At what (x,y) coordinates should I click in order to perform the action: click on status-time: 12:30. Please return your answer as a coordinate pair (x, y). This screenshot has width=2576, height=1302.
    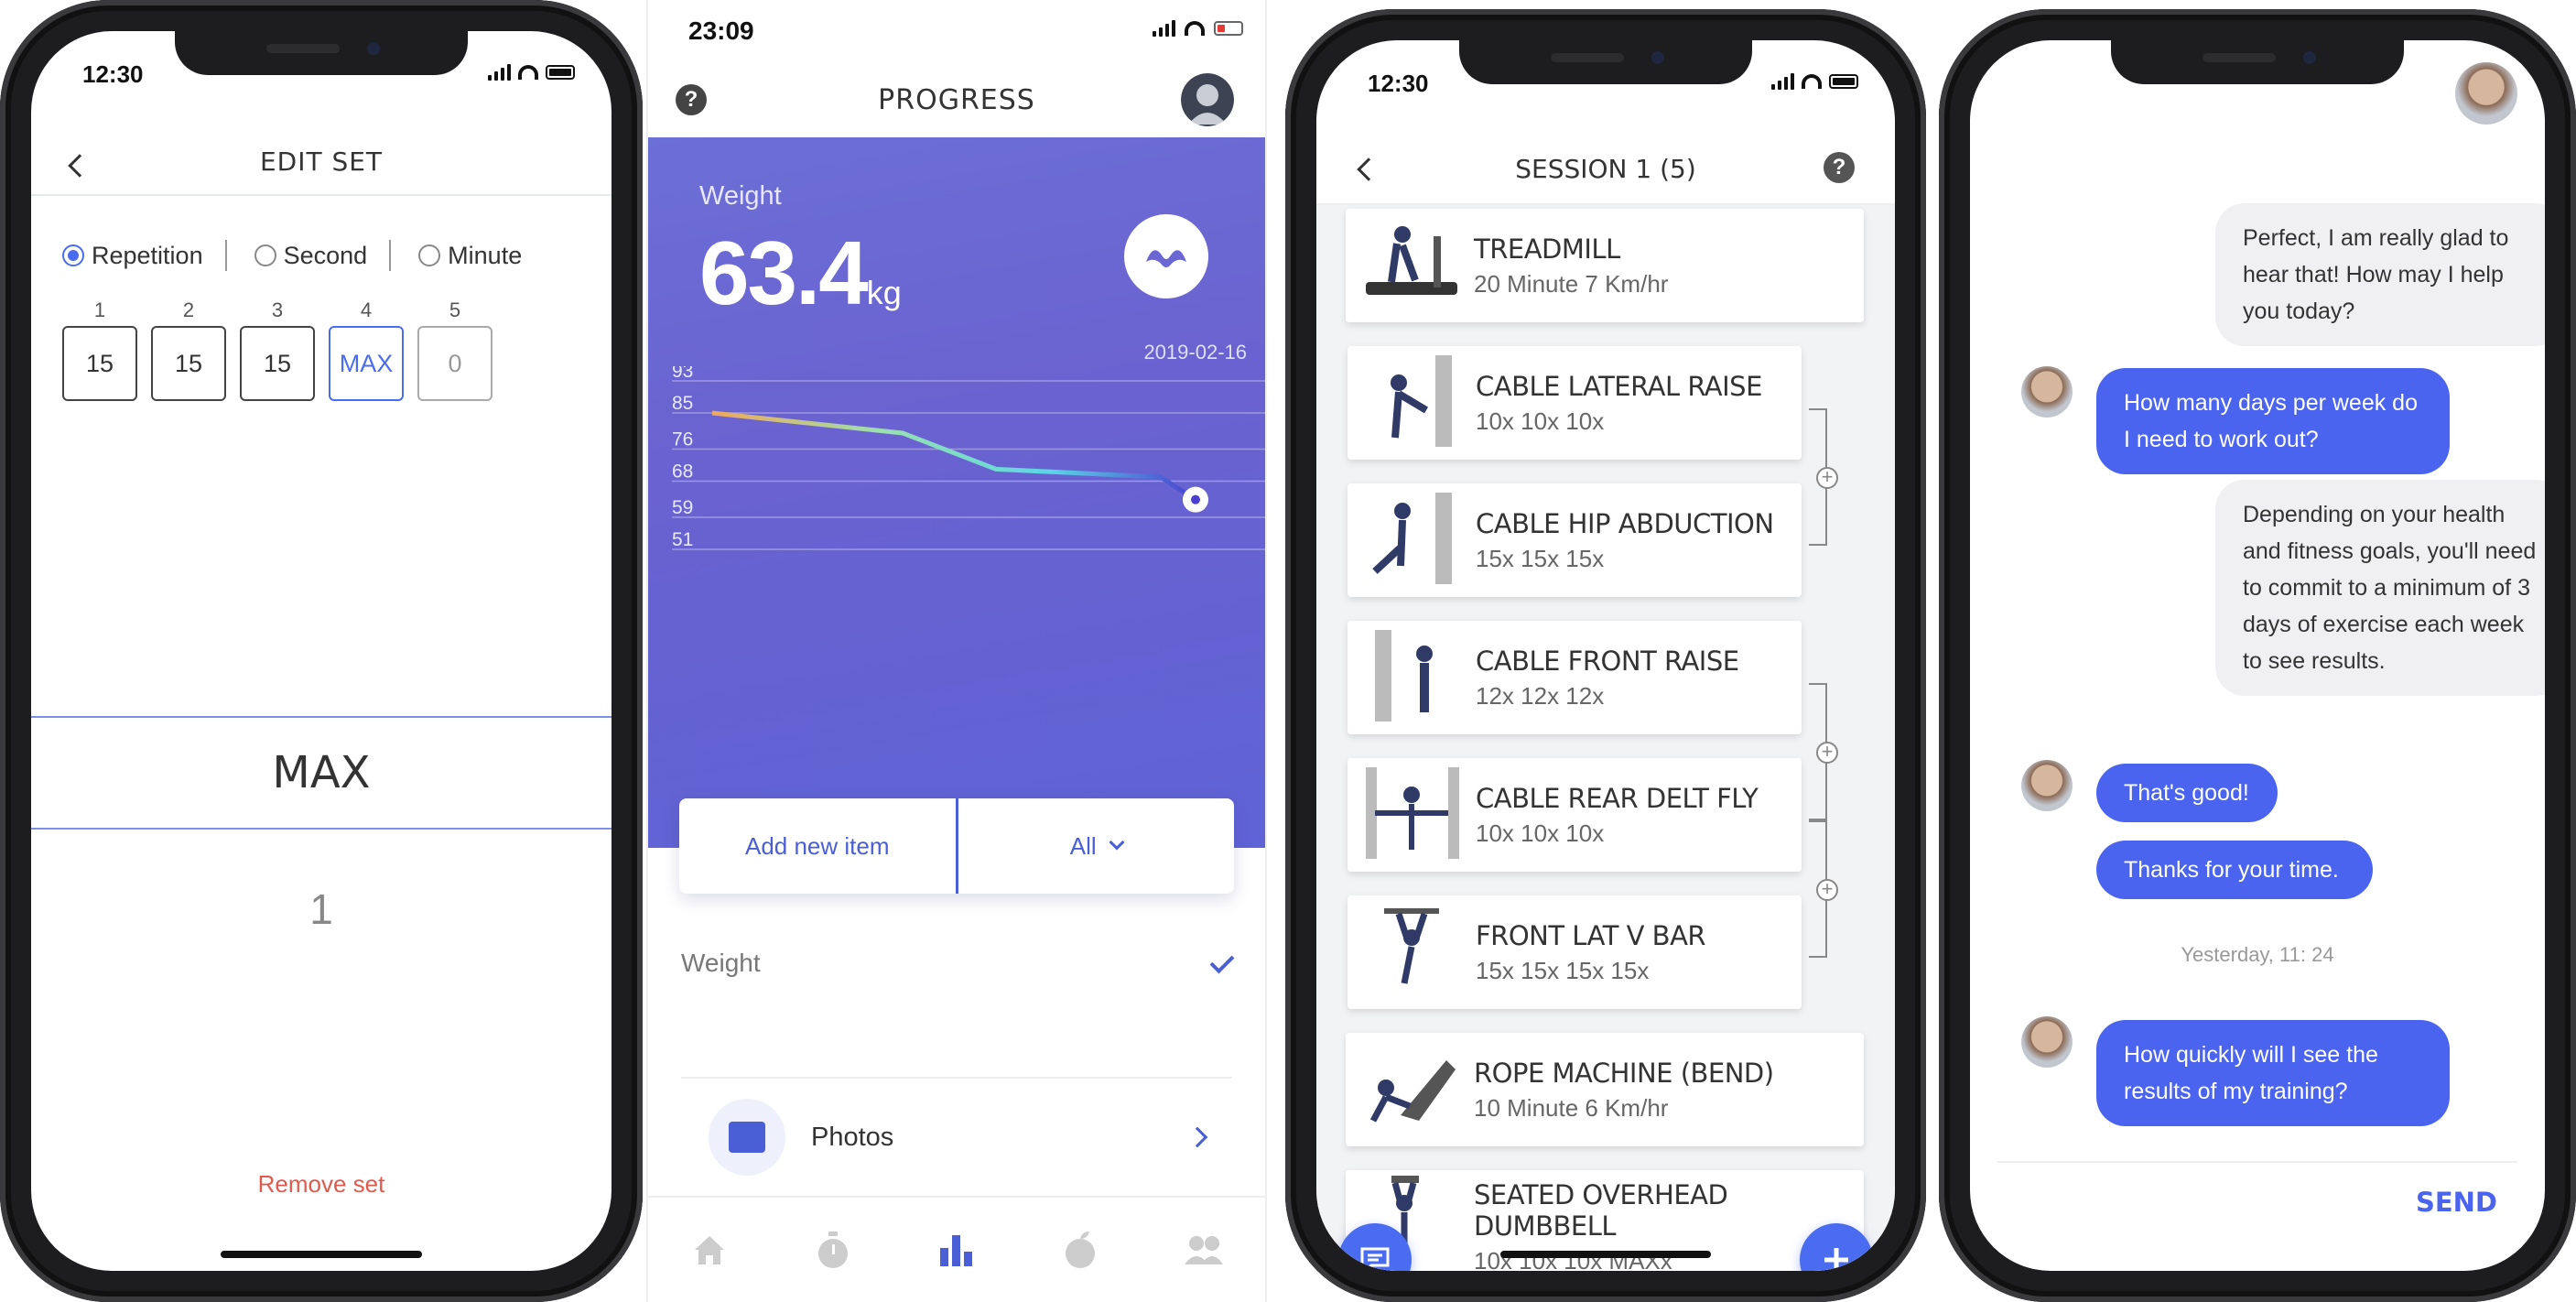
    Looking at the image, I should click on (1399, 84).